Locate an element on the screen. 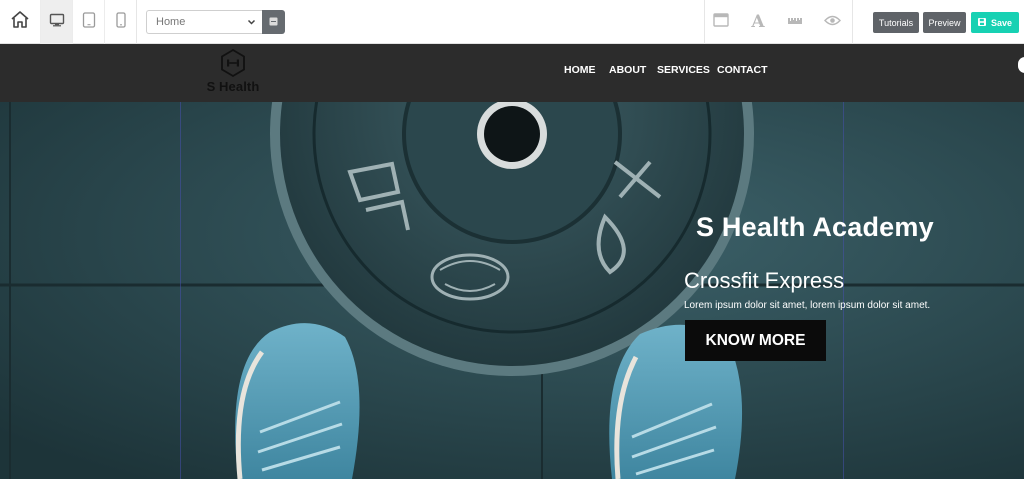 This screenshot has width=1024, height=479. hero-subtitle: Crossfit Express is located at coordinates (764, 280).